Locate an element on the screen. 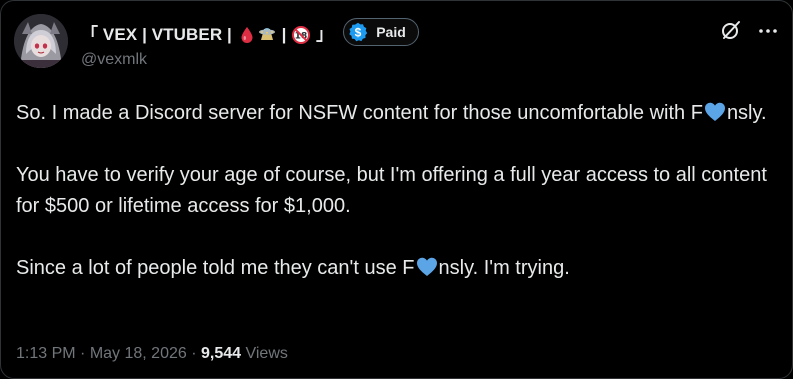 The width and height of the screenshot is (793, 379). post-meta: 1:13 PM · May 18, 2026 · 9,544 Views is located at coordinates (152, 354).